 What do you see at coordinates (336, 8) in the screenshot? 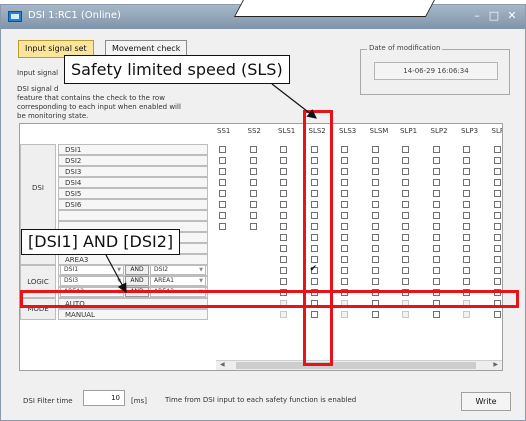
I see `top-callout-box` at bounding box center [336, 8].